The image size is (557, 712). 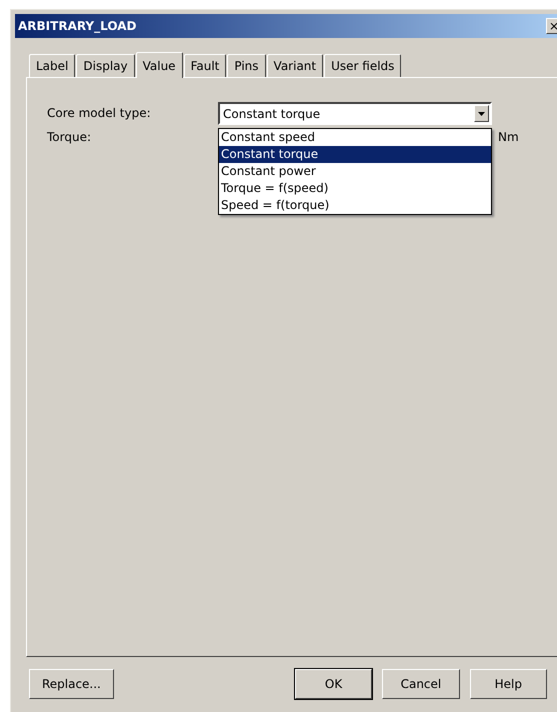 What do you see at coordinates (363, 65) in the screenshot?
I see `tab: User fields` at bounding box center [363, 65].